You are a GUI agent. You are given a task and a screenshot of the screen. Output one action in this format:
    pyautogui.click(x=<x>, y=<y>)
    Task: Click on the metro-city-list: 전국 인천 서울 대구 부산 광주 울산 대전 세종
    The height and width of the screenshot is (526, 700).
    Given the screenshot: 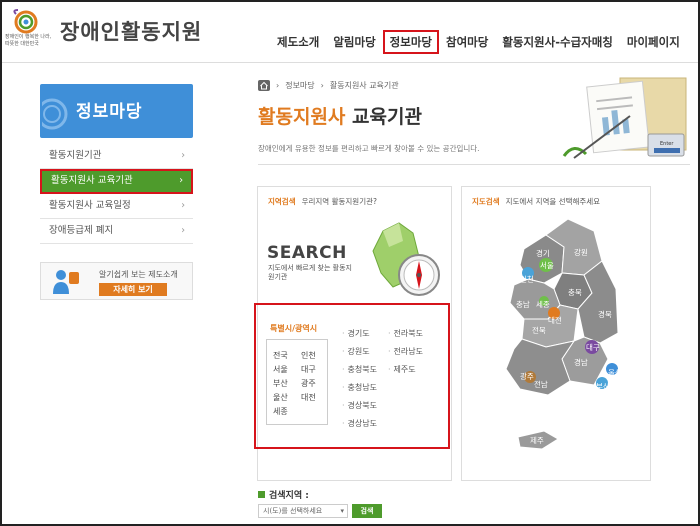 What is the action you would take?
    pyautogui.click(x=297, y=382)
    